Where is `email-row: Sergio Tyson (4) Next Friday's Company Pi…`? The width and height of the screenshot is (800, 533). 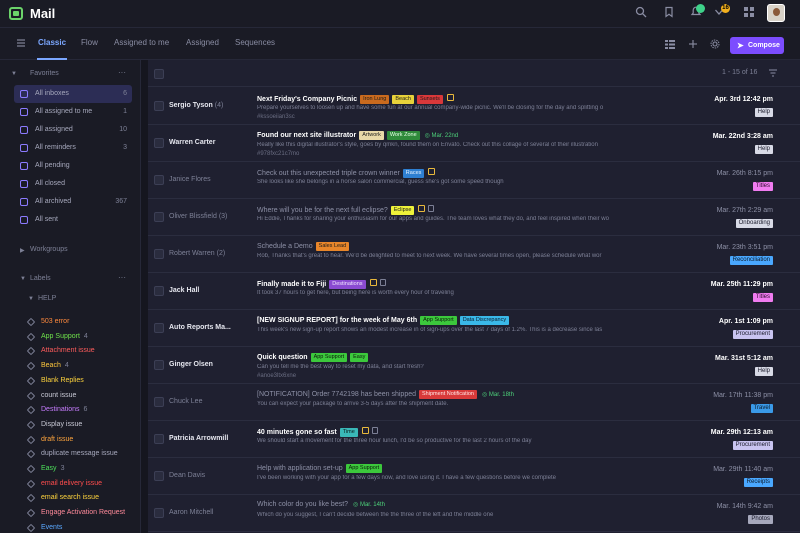
email-row: Sergio Tyson (4) Next Friday's Company Pi… is located at coordinates (474, 106).